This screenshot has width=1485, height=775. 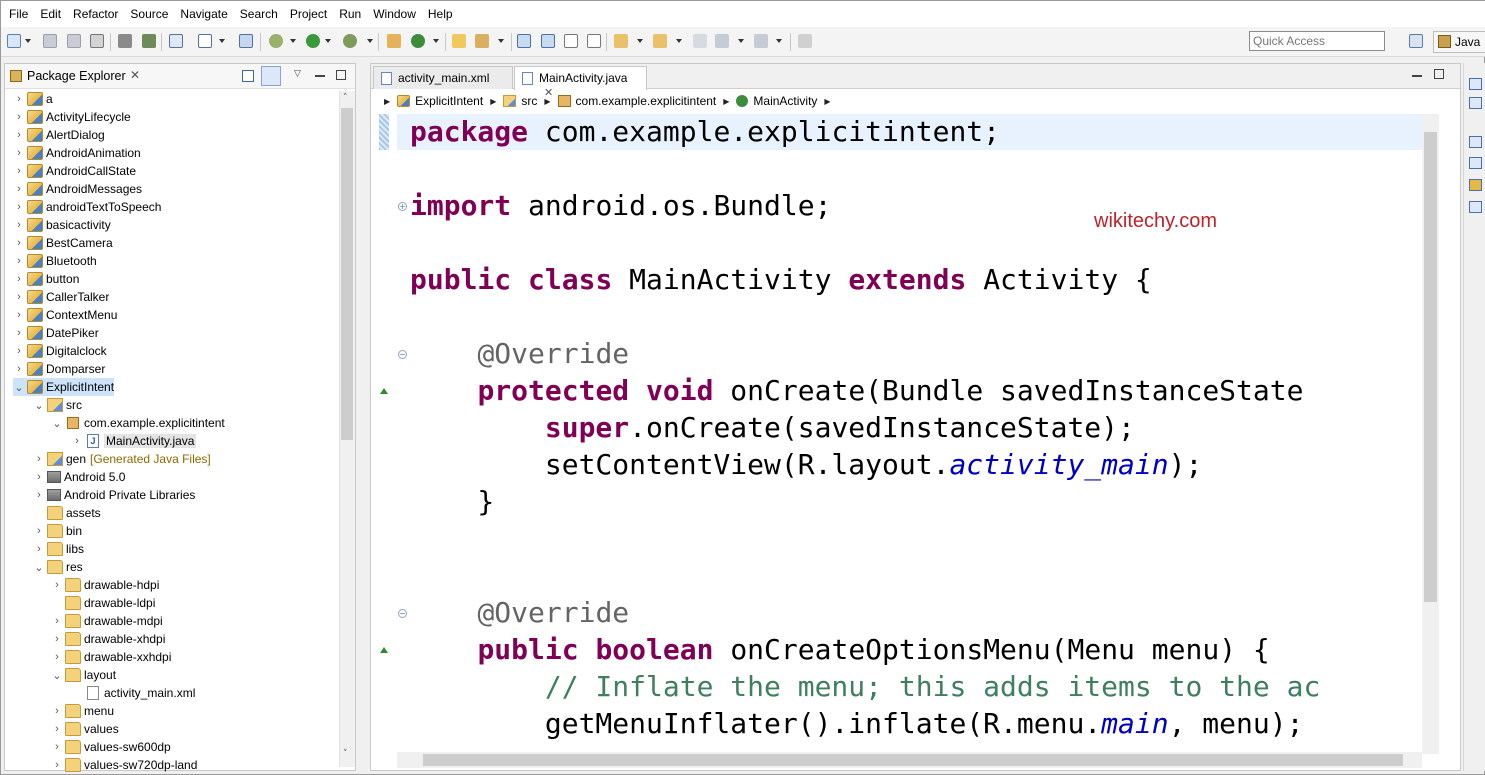 What do you see at coordinates (548, 41) in the screenshot?
I see `highlight-icon` at bounding box center [548, 41].